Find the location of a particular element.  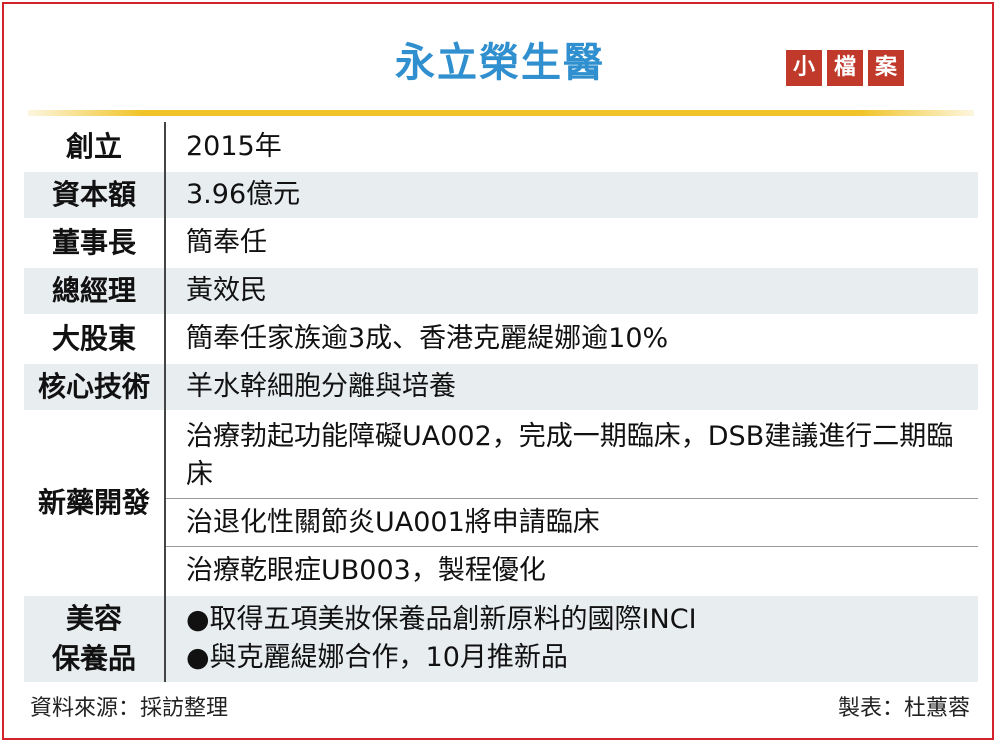

small-file-tag: 小 檔 案 is located at coordinates (845, 68).